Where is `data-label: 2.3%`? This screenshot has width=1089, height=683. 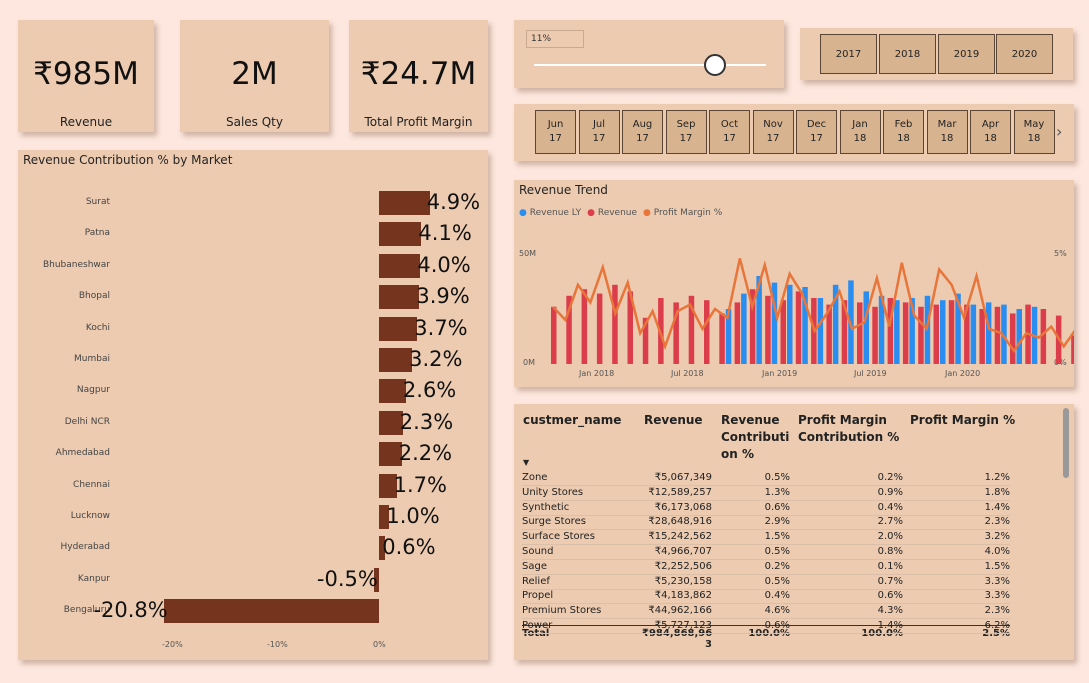
data-label: 2.3% is located at coordinates (426, 421).